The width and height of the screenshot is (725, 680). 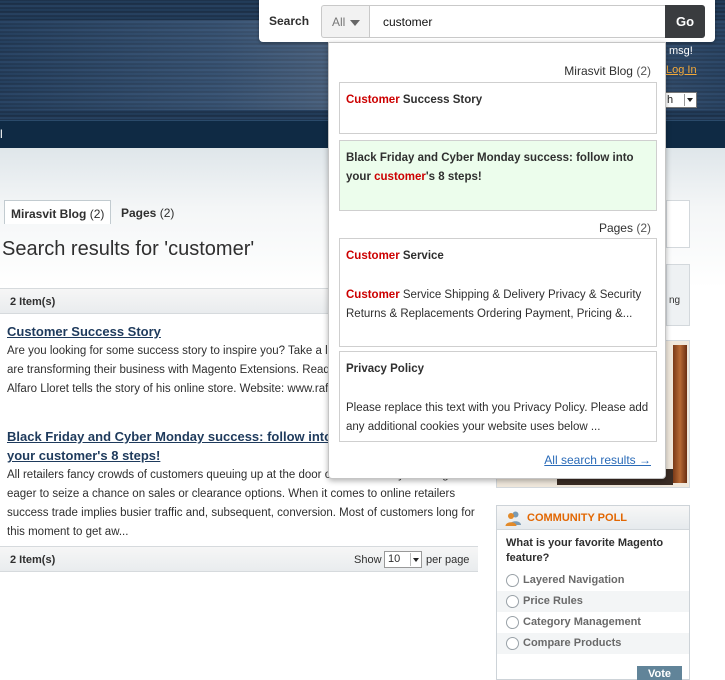 I want to click on login-link: Log In, so click(x=681, y=70).